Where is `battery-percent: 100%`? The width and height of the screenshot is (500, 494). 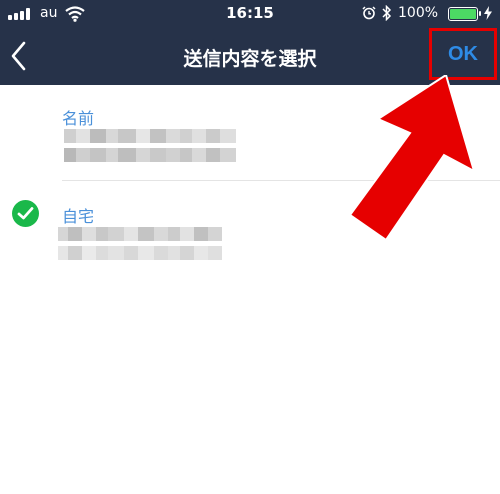 battery-percent: 100% is located at coordinates (418, 13).